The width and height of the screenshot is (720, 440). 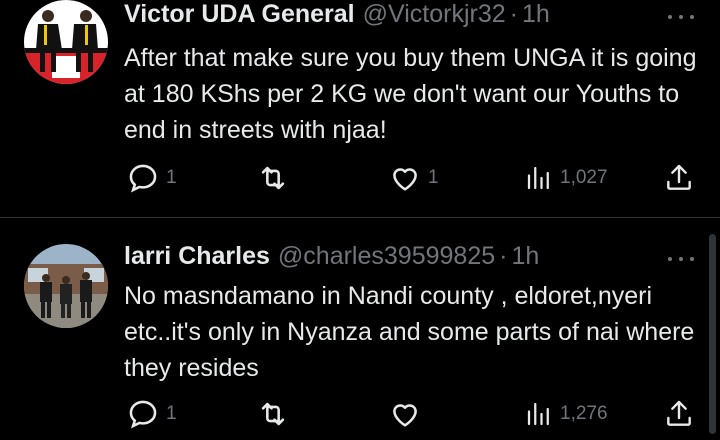 What do you see at coordinates (386, 256) in the screenshot?
I see `user-handle: @charles39599825` at bounding box center [386, 256].